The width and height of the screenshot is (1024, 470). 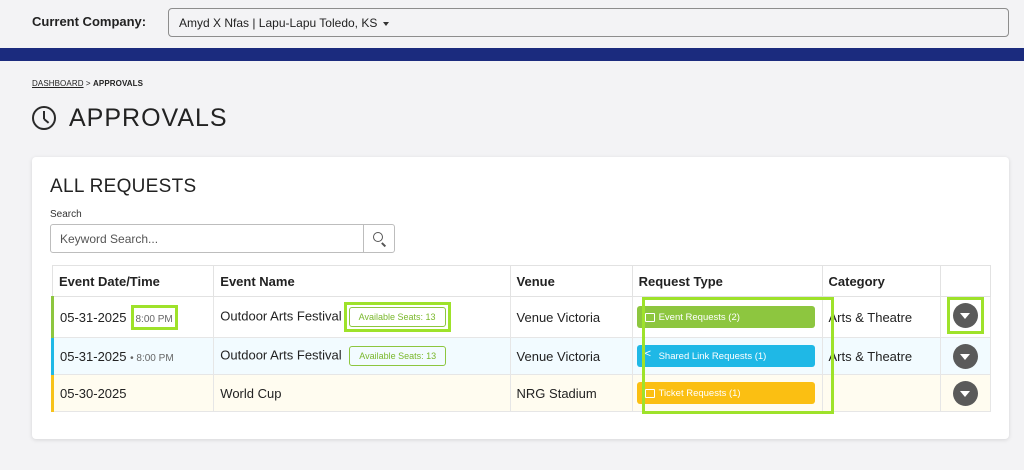 I want to click on event-requests-button: Event Requests (2), so click(x=725, y=317).